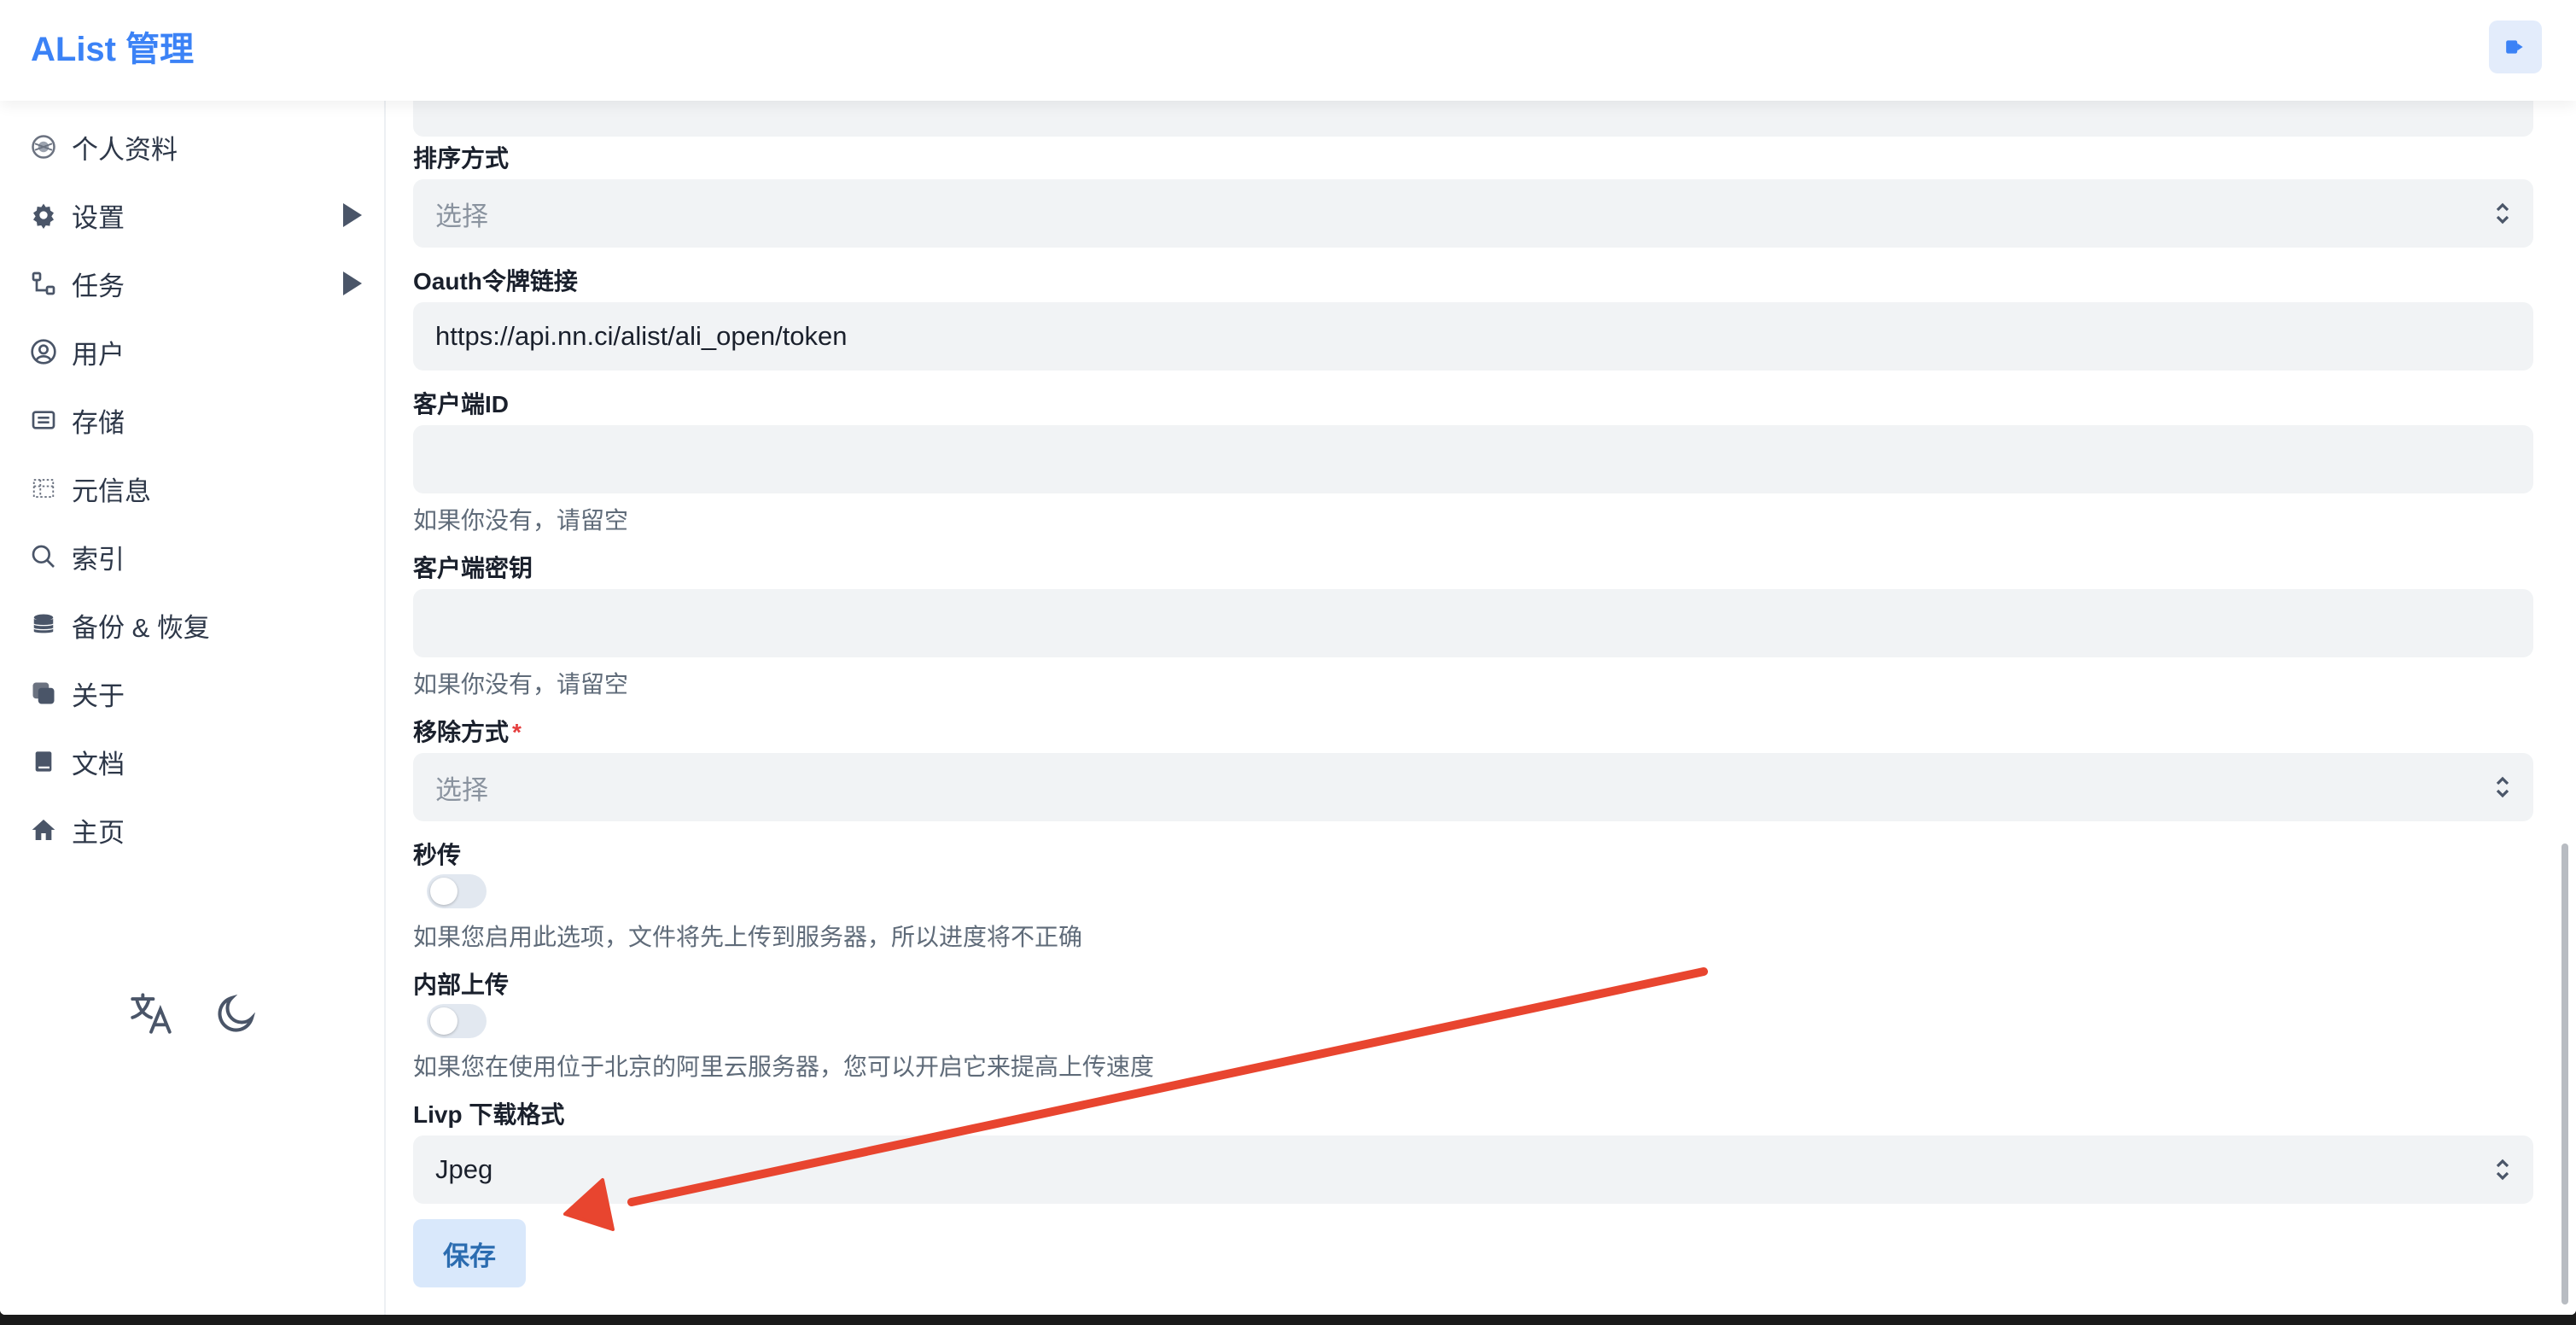 This screenshot has width=2576, height=1325. I want to click on remove-way-select: 选择, so click(1473, 787).